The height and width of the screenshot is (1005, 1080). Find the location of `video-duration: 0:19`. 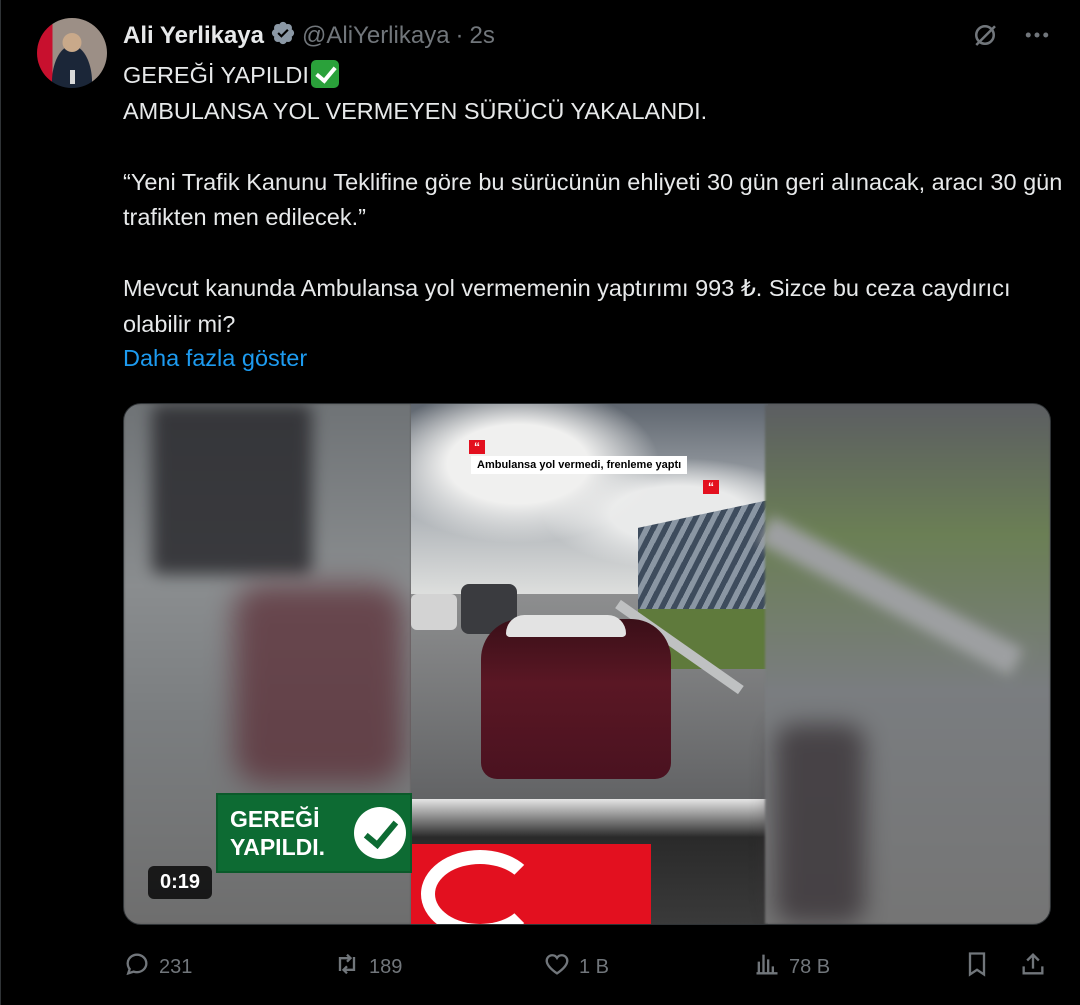

video-duration: 0:19 is located at coordinates (180, 882).